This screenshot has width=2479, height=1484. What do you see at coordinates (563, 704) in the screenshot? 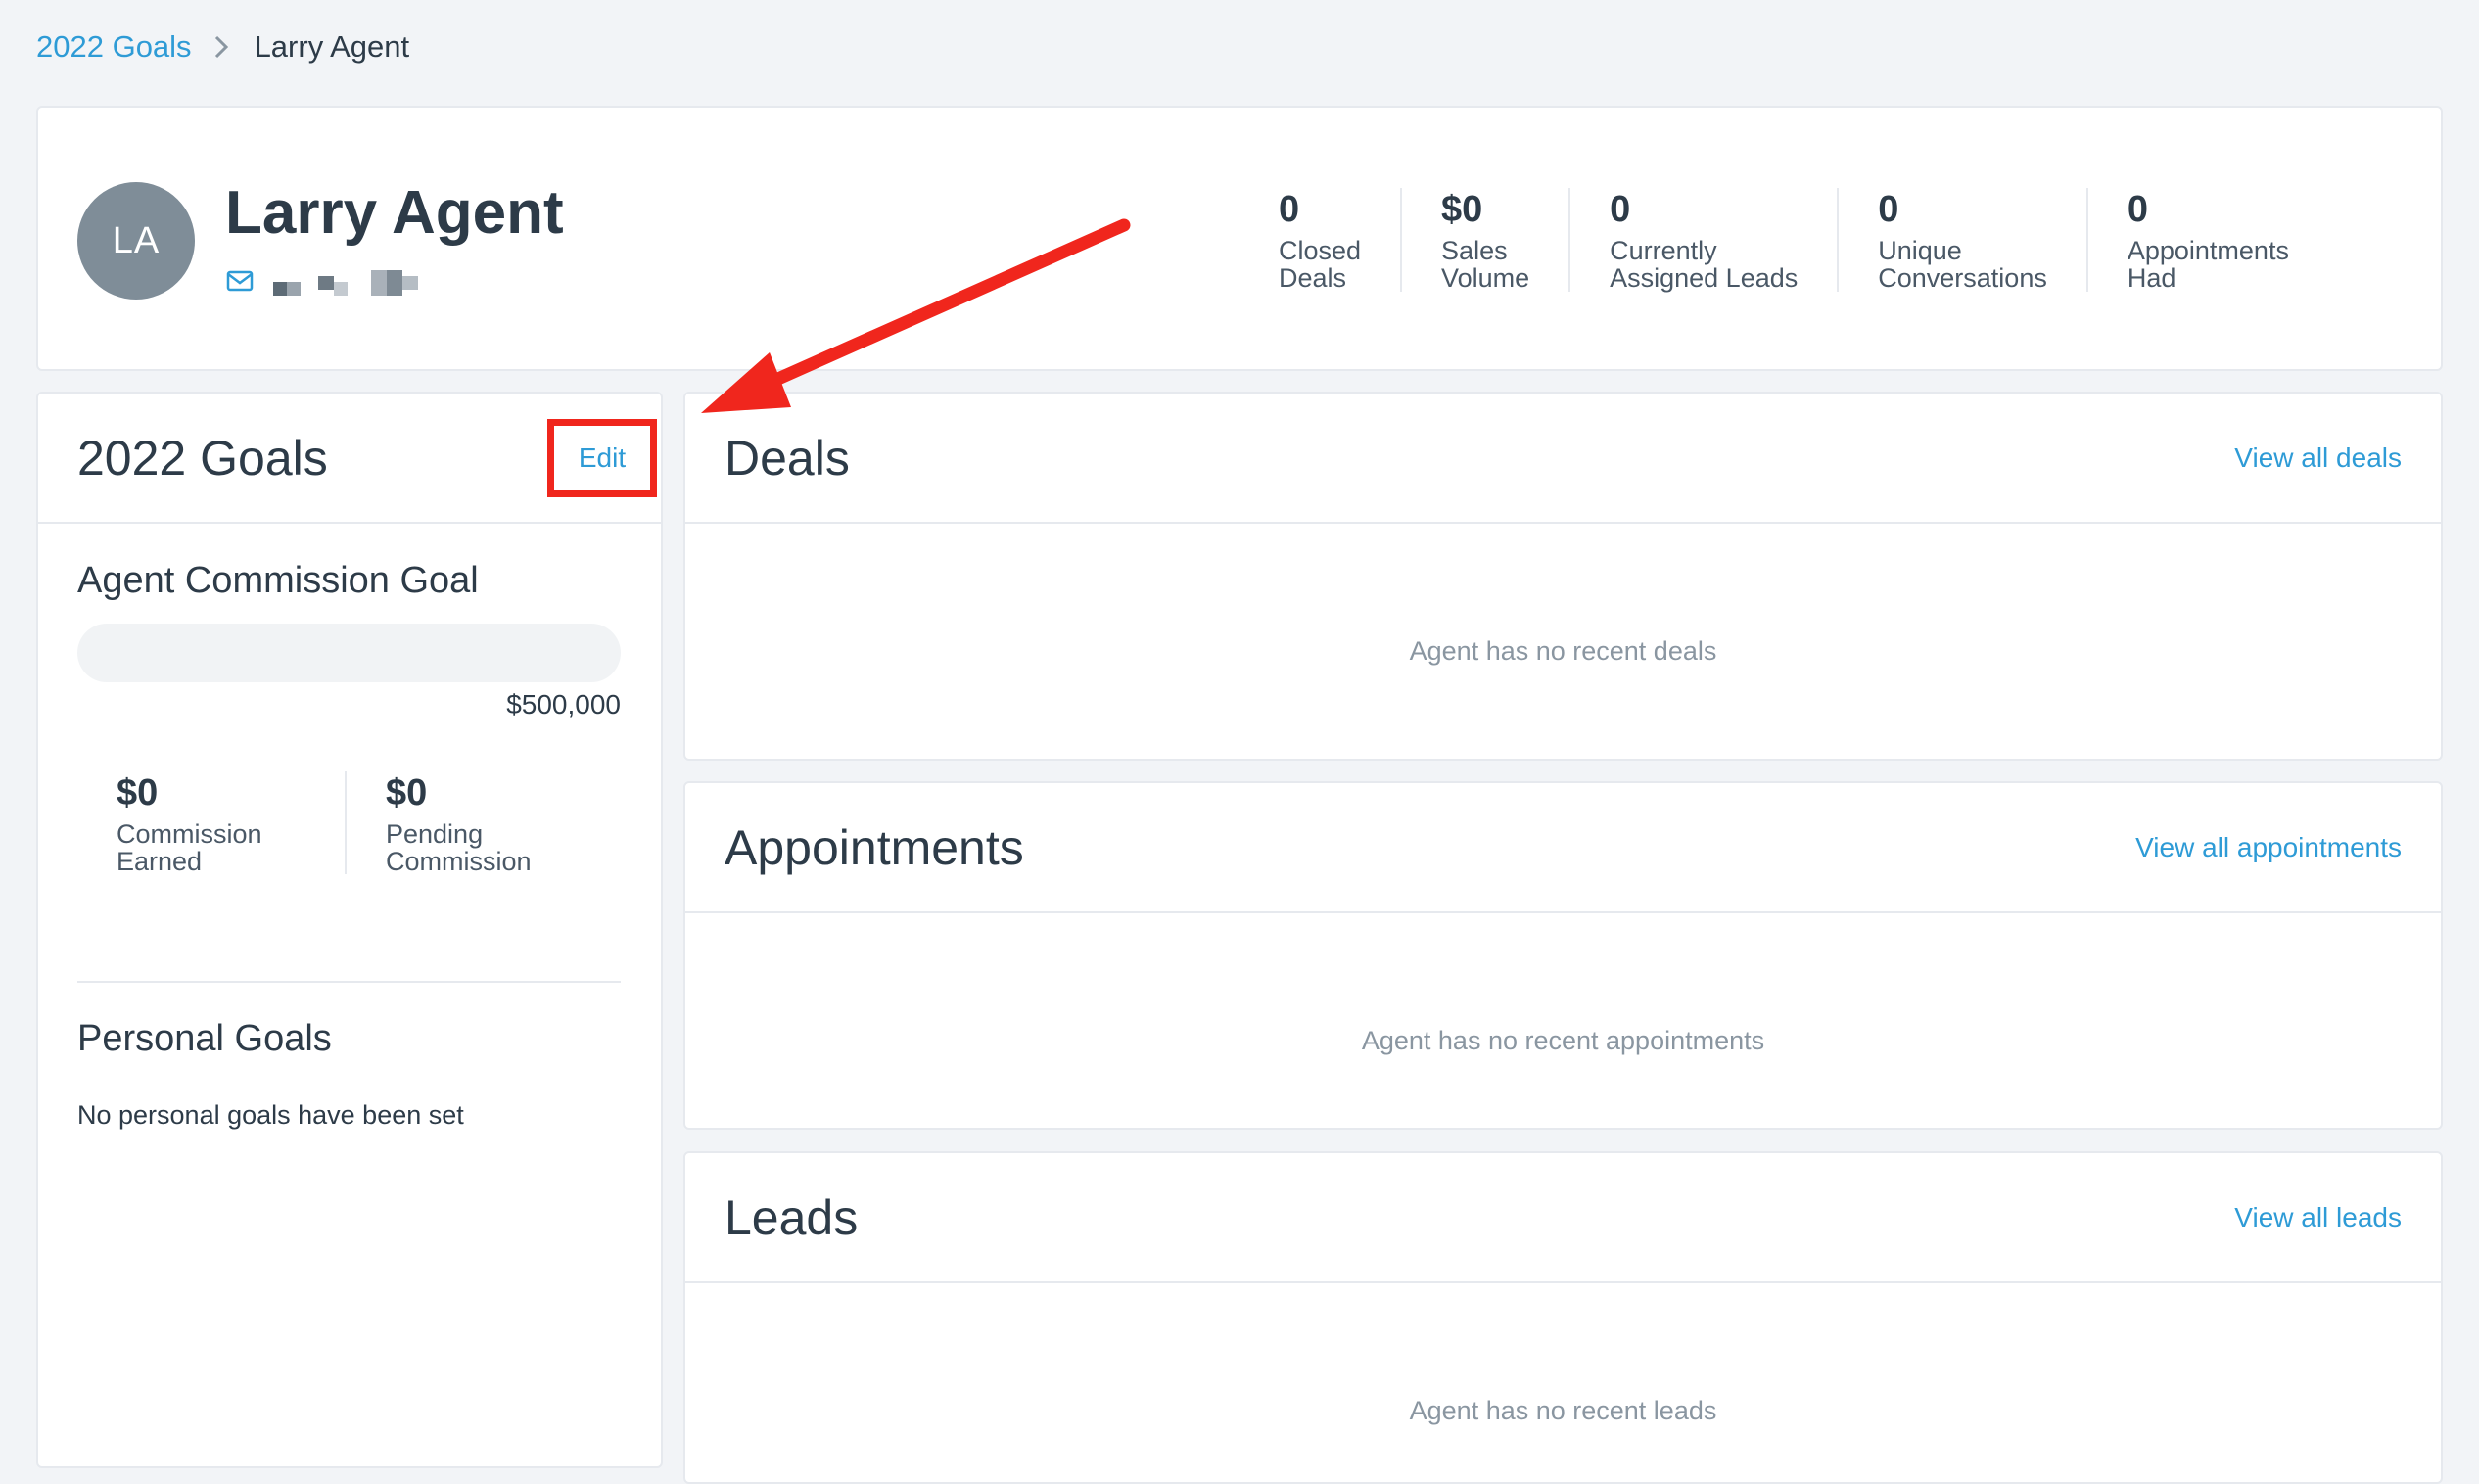
I see `commission-goal-amount: $500,000` at bounding box center [563, 704].